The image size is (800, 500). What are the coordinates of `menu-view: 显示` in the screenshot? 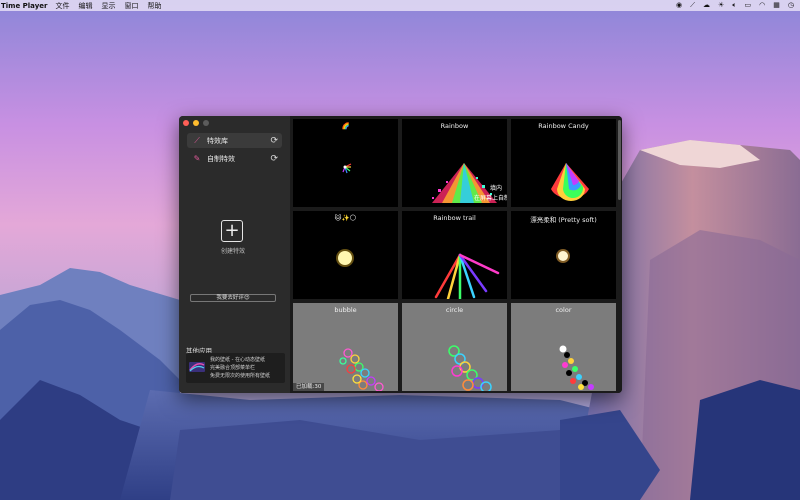 It's located at (108, 6).